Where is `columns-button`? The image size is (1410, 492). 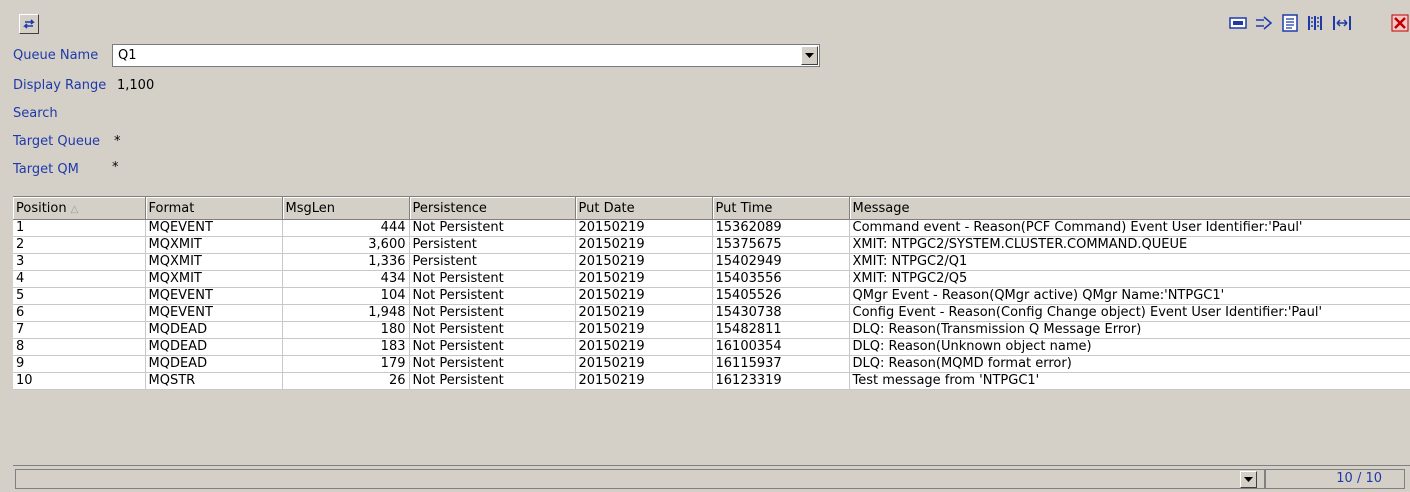 columns-button is located at coordinates (1316, 23).